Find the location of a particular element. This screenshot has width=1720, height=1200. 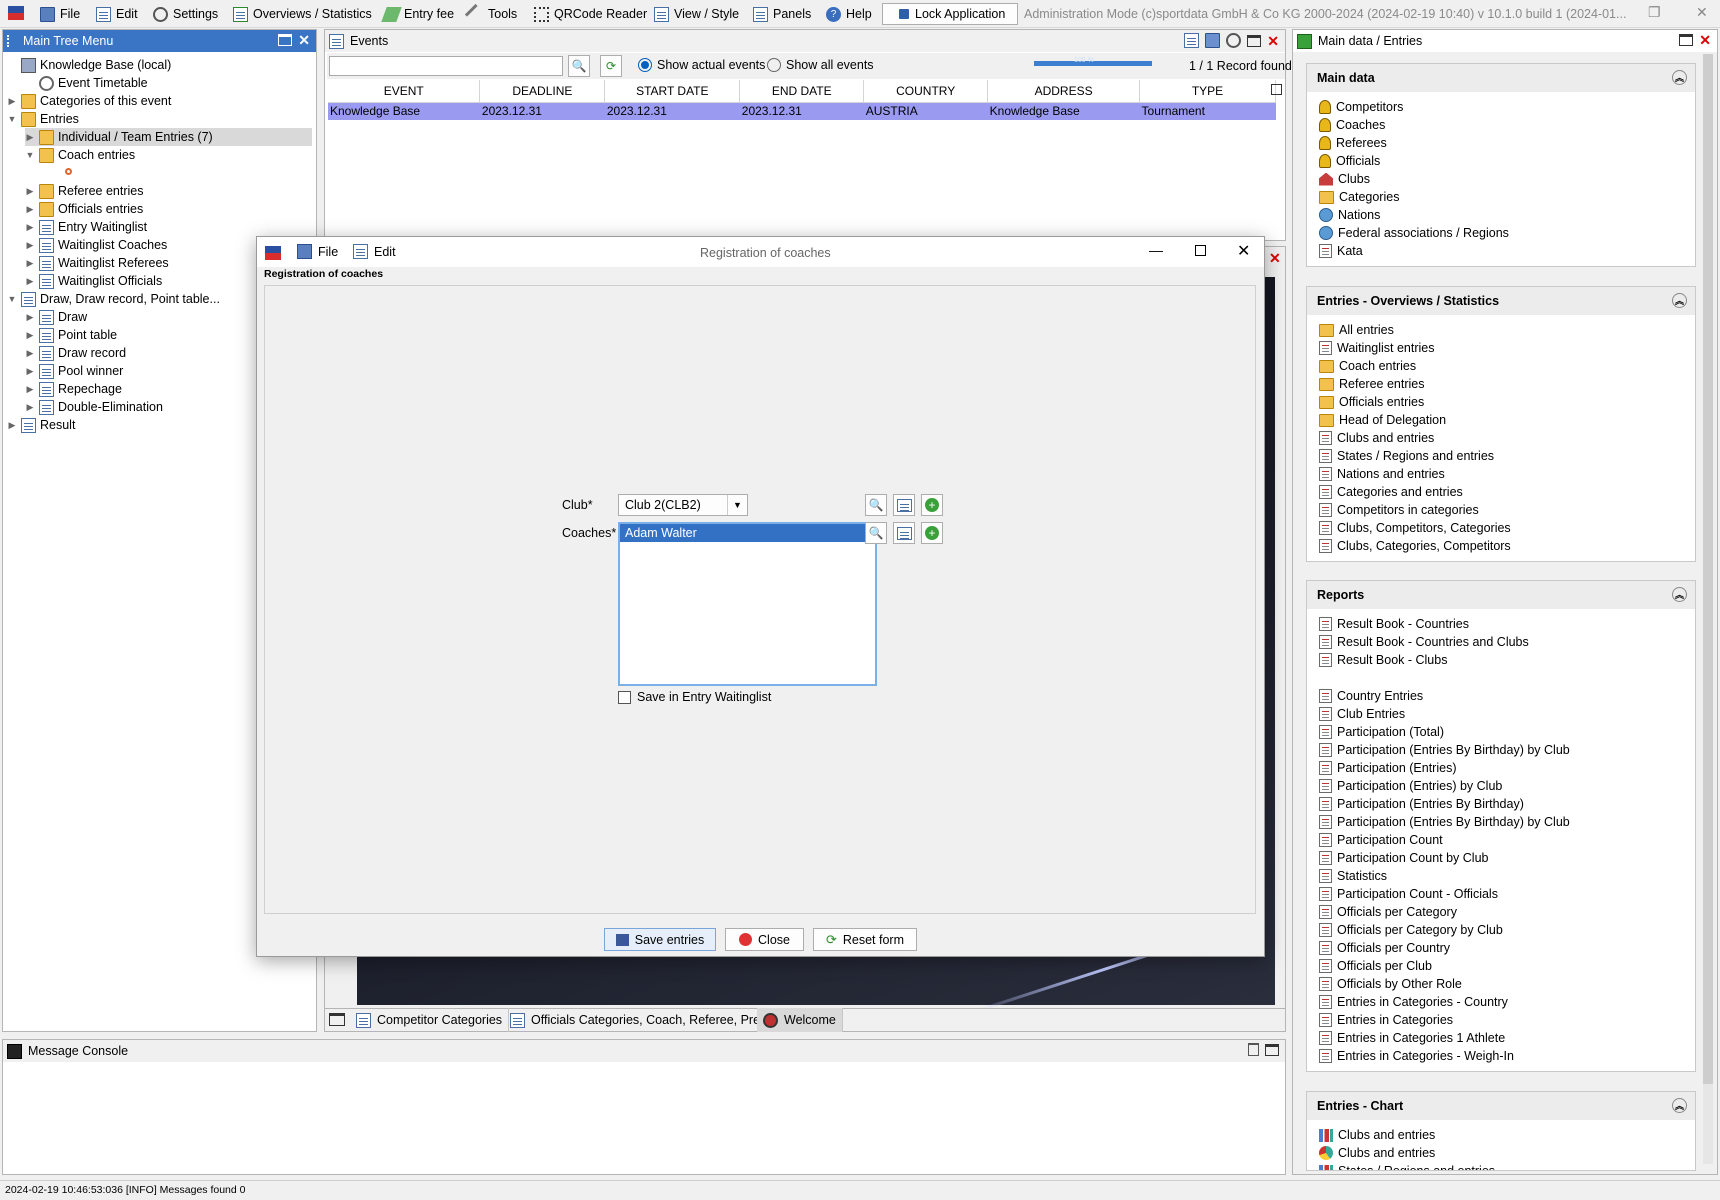

side-item: Participation (Entries) by Club is located at coordinates (1410, 786).